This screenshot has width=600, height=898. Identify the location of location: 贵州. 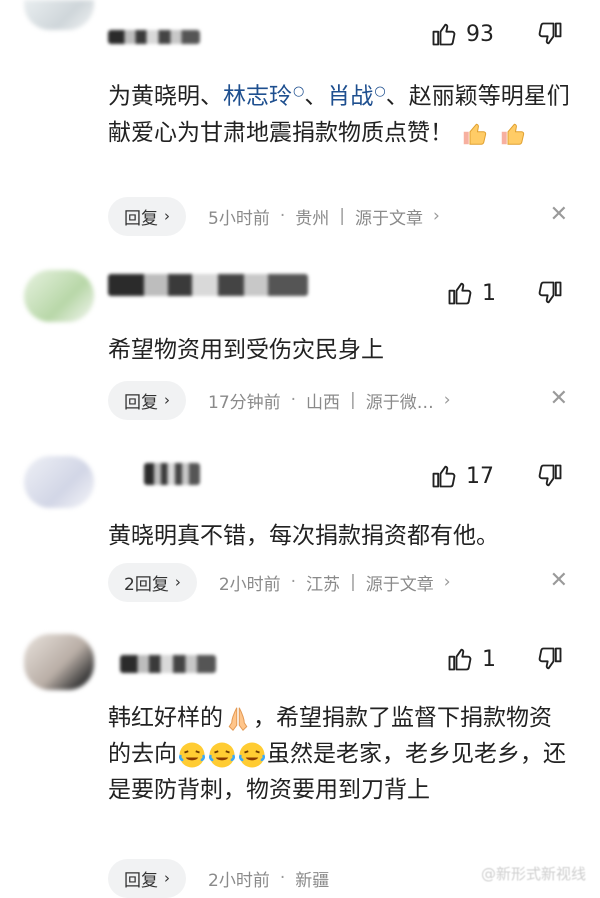
(312, 218).